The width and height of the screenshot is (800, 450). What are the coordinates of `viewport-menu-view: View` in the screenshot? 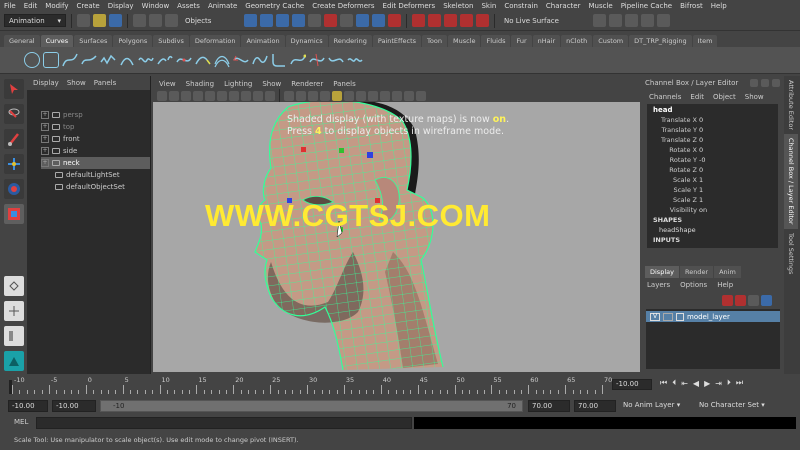 It's located at (167, 84).